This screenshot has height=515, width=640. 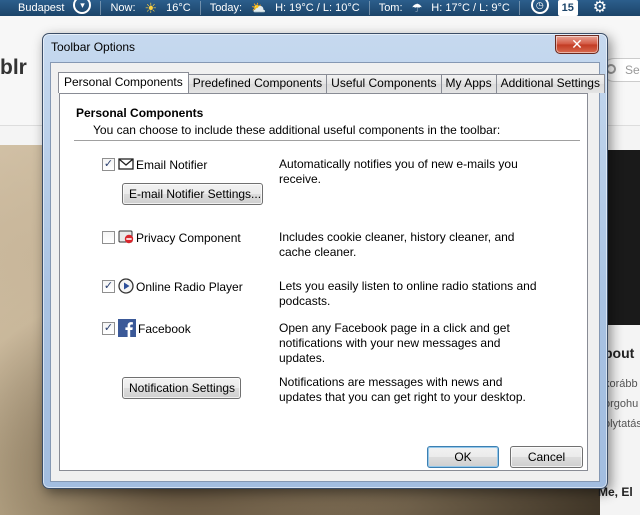 What do you see at coordinates (13, 67) in the screenshot?
I see `site-logo: blr` at bounding box center [13, 67].